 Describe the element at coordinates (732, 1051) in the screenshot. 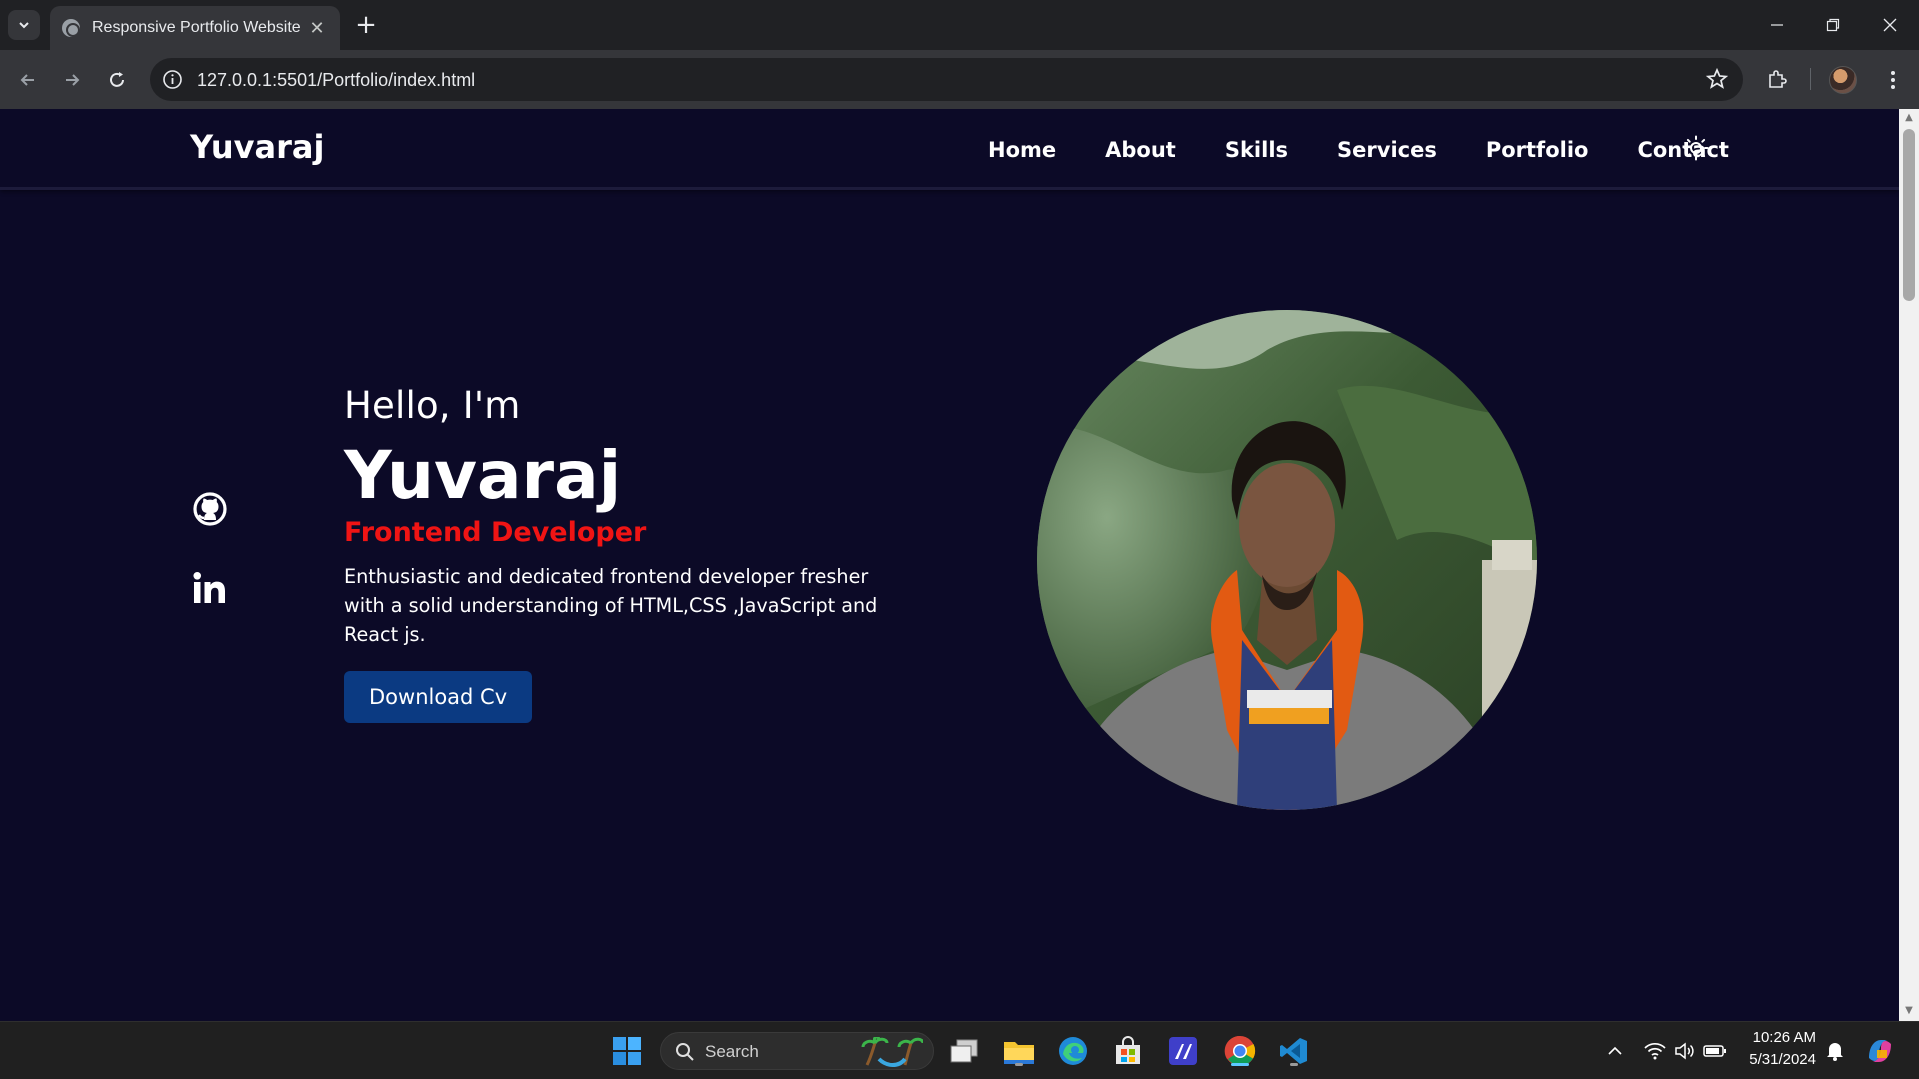

I see `search-placeholder: Search` at that location.